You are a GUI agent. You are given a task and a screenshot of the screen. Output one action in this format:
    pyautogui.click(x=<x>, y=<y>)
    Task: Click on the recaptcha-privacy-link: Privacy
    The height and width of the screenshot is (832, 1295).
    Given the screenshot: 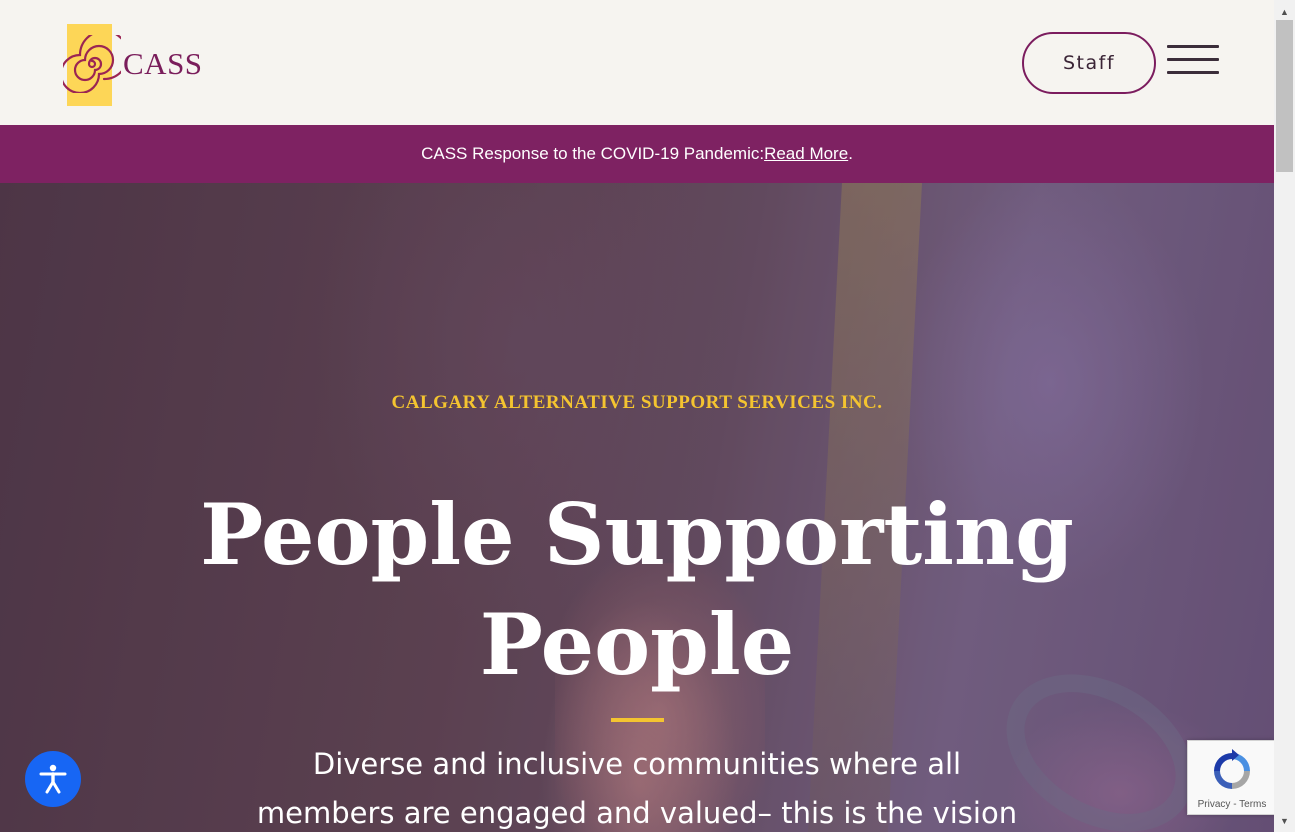 What is the action you would take?
    pyautogui.click(x=1214, y=804)
    